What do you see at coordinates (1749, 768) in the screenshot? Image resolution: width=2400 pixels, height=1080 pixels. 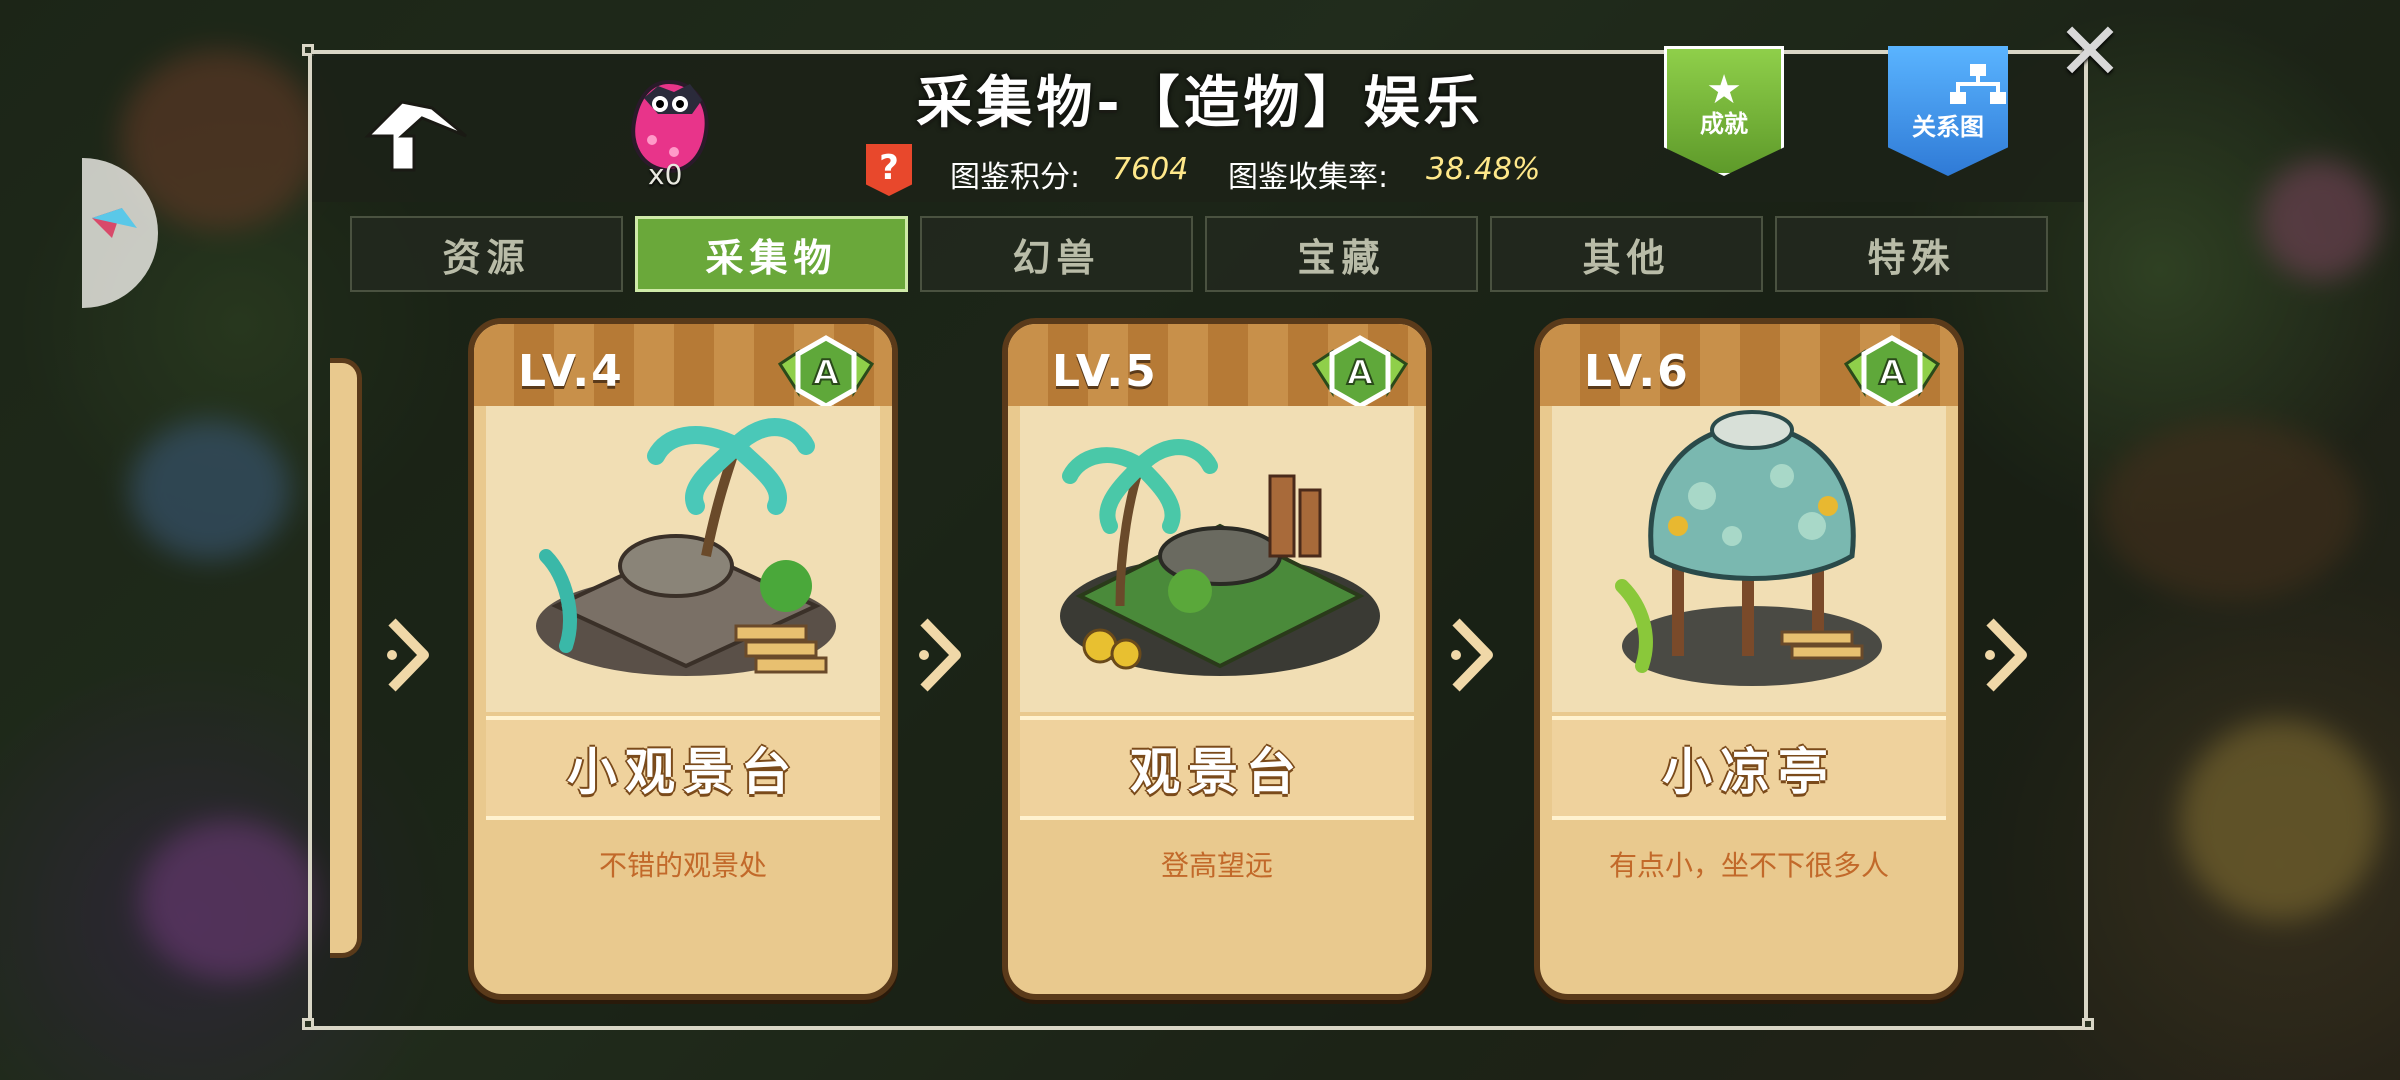 I see `card-name: 小凉亭` at bounding box center [1749, 768].